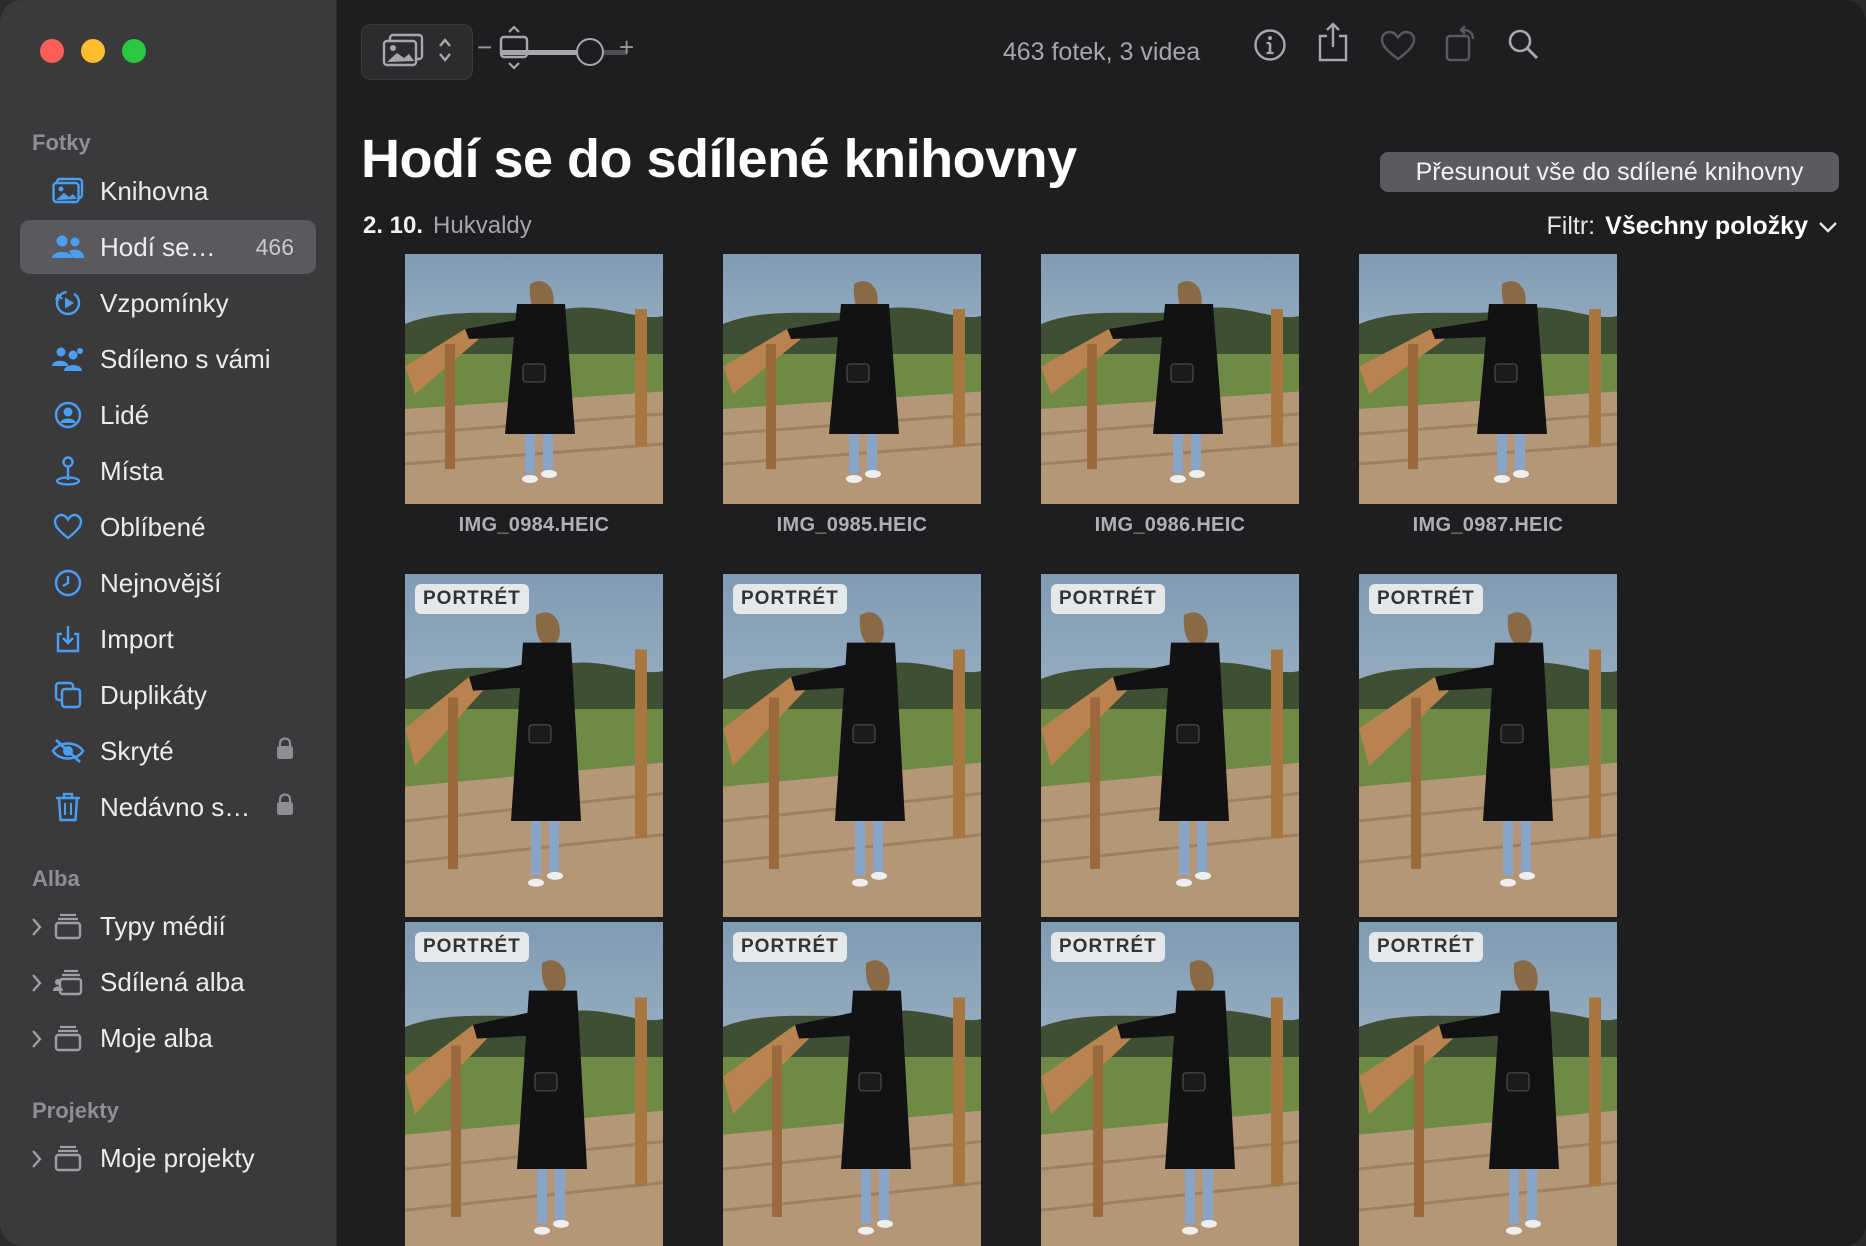  I want to click on view-mode-button, so click(417, 52).